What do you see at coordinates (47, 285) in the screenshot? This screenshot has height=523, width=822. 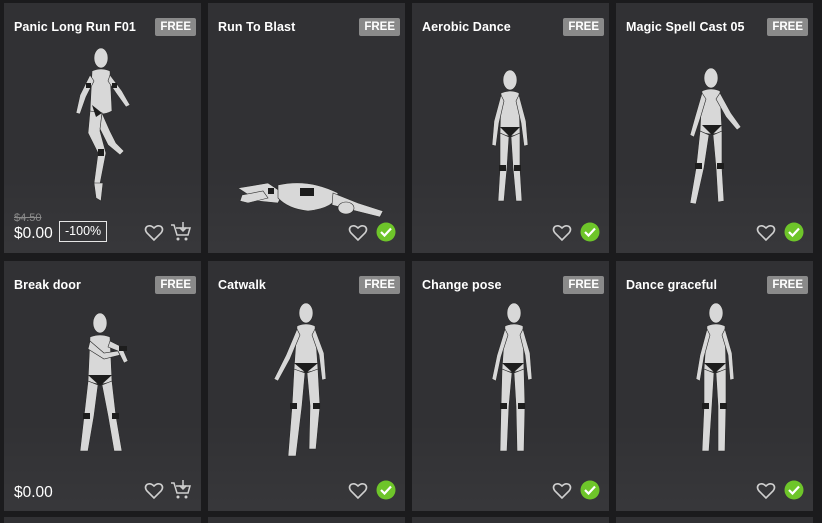 I see `asset-title: Break door` at bounding box center [47, 285].